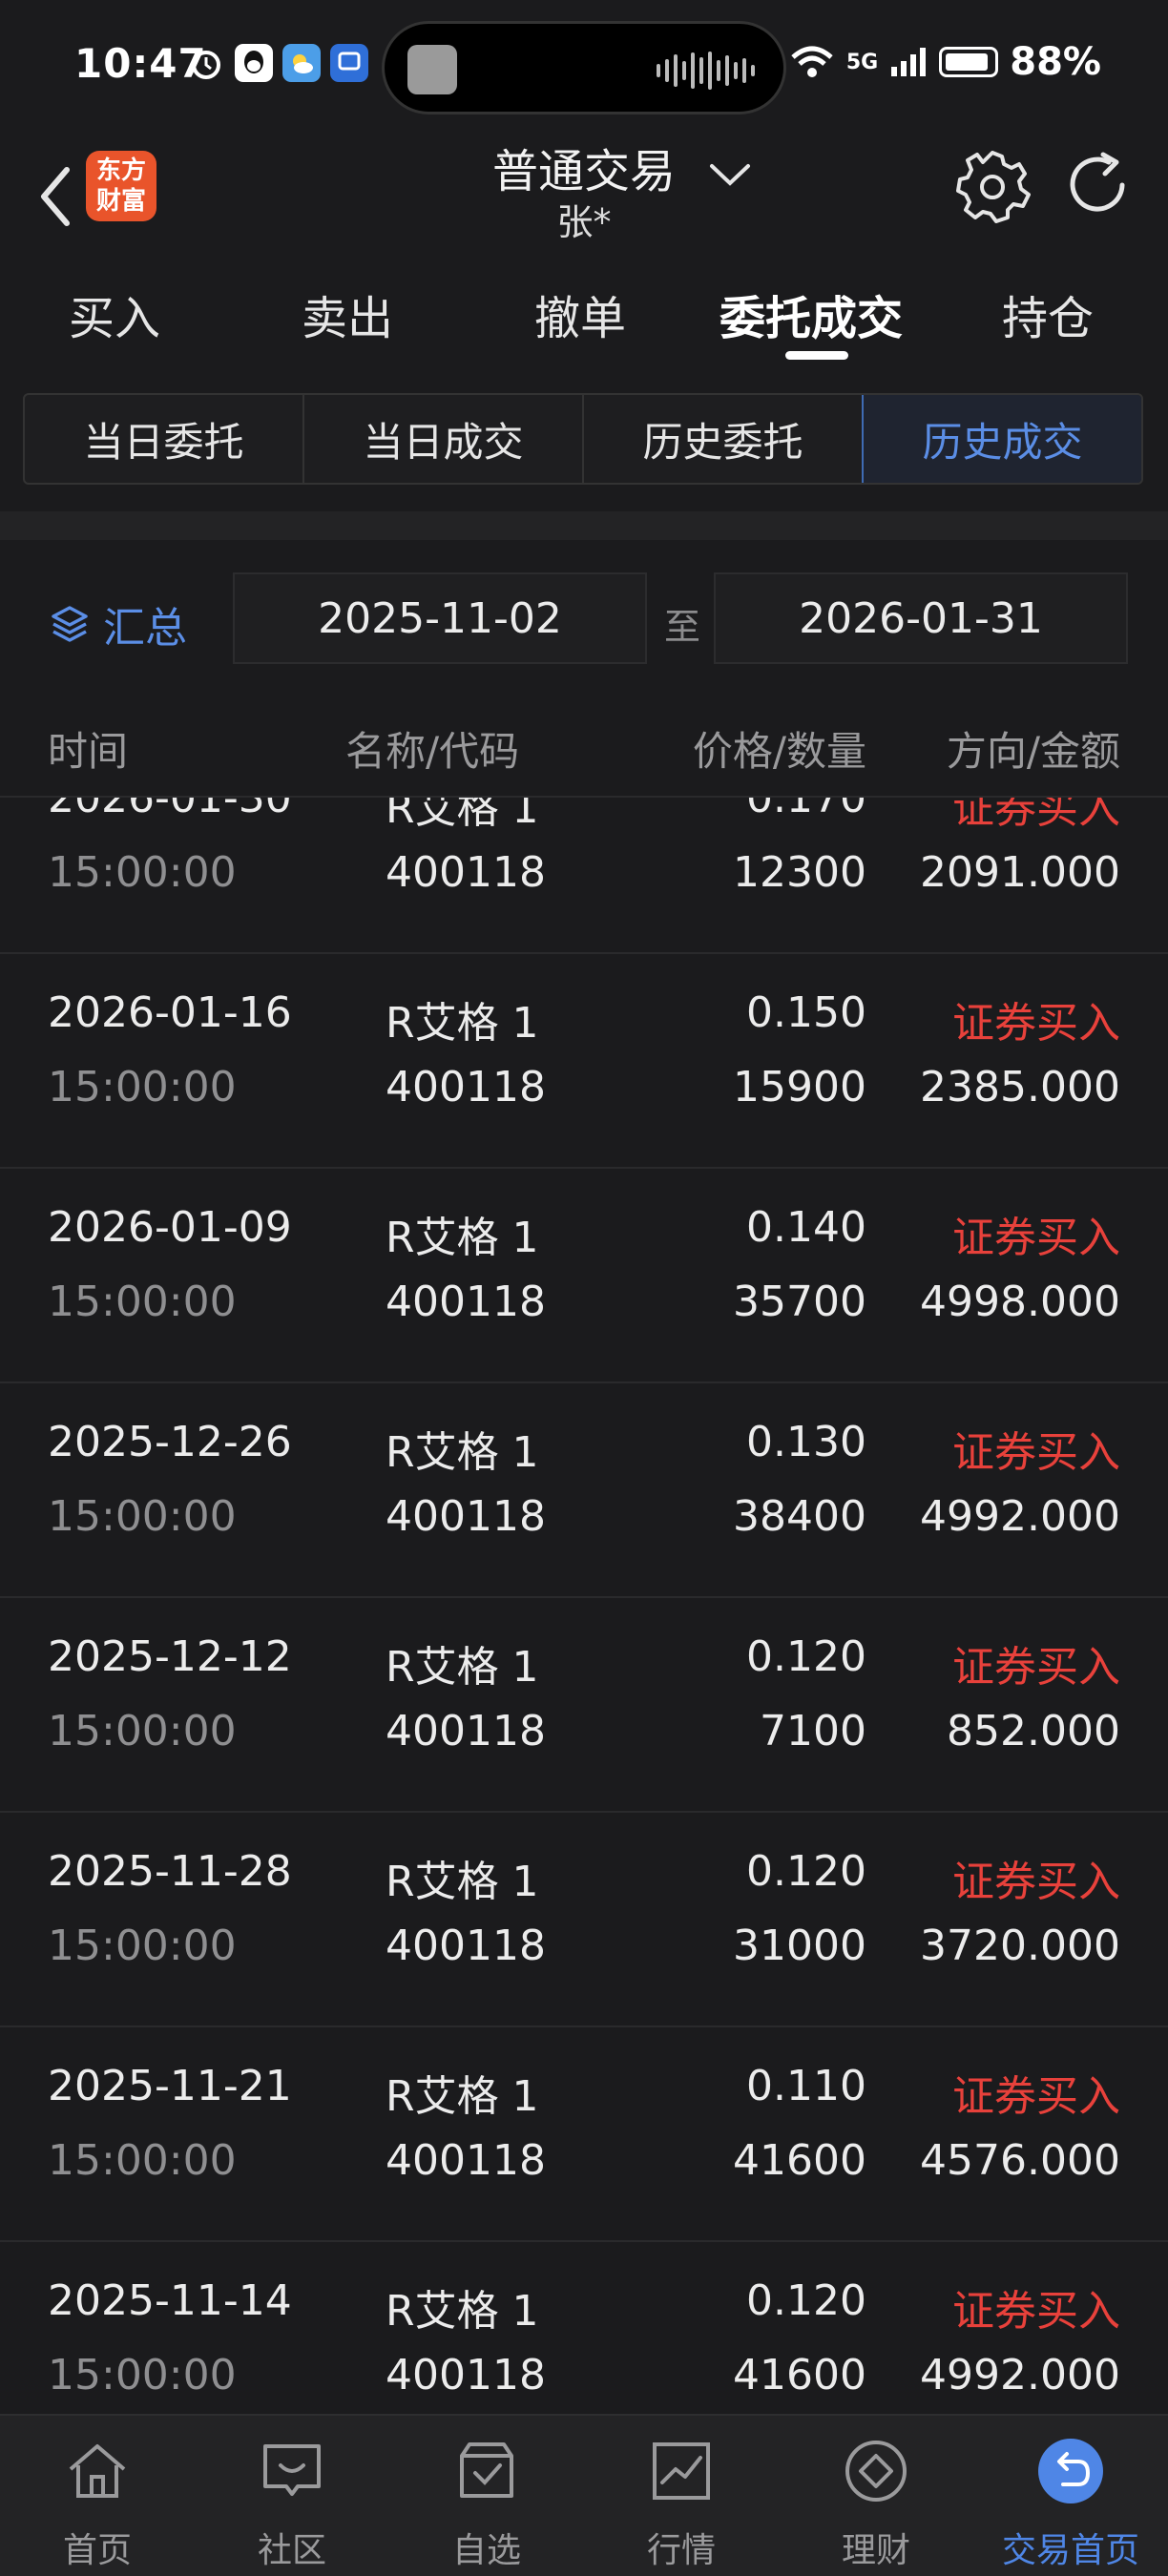 Image resolution: width=1168 pixels, height=2576 pixels. Describe the element at coordinates (1099, 185) in the screenshot. I see `refresh-icon` at that location.